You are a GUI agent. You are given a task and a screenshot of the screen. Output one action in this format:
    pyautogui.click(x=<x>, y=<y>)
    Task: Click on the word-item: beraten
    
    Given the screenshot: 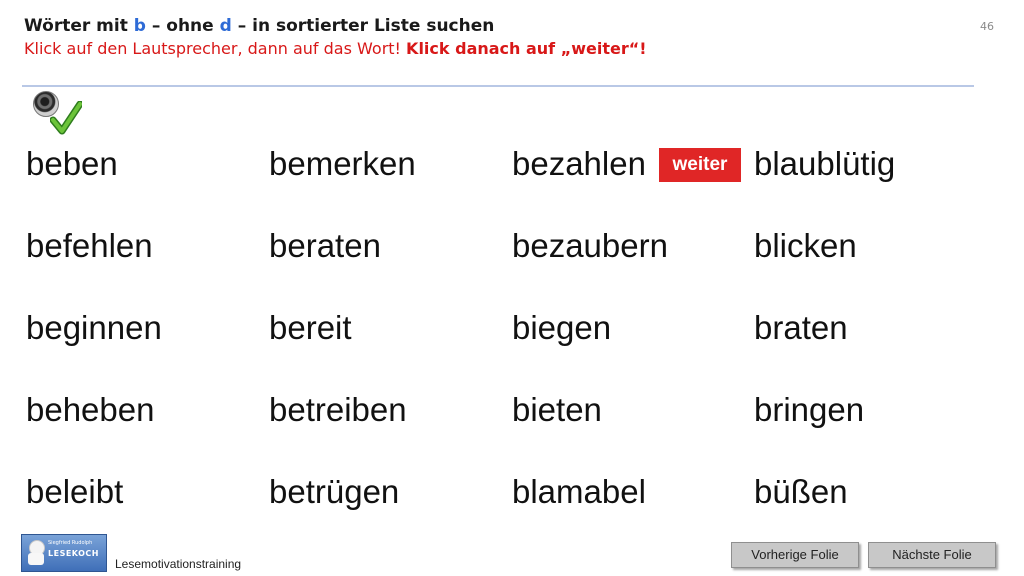 What is the action you would take?
    pyautogui.click(x=386, y=263)
    